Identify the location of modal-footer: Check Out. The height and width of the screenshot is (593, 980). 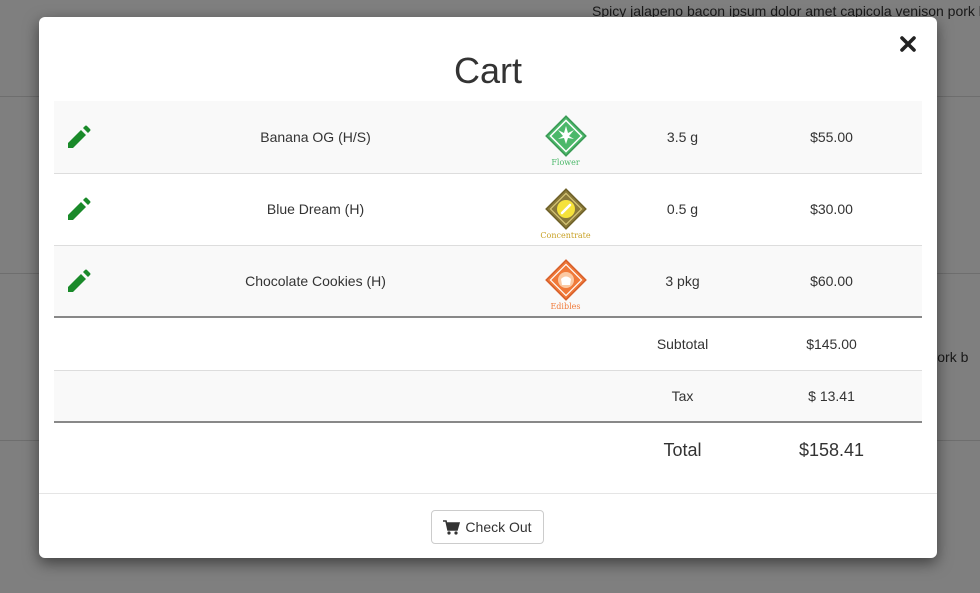
(488, 525).